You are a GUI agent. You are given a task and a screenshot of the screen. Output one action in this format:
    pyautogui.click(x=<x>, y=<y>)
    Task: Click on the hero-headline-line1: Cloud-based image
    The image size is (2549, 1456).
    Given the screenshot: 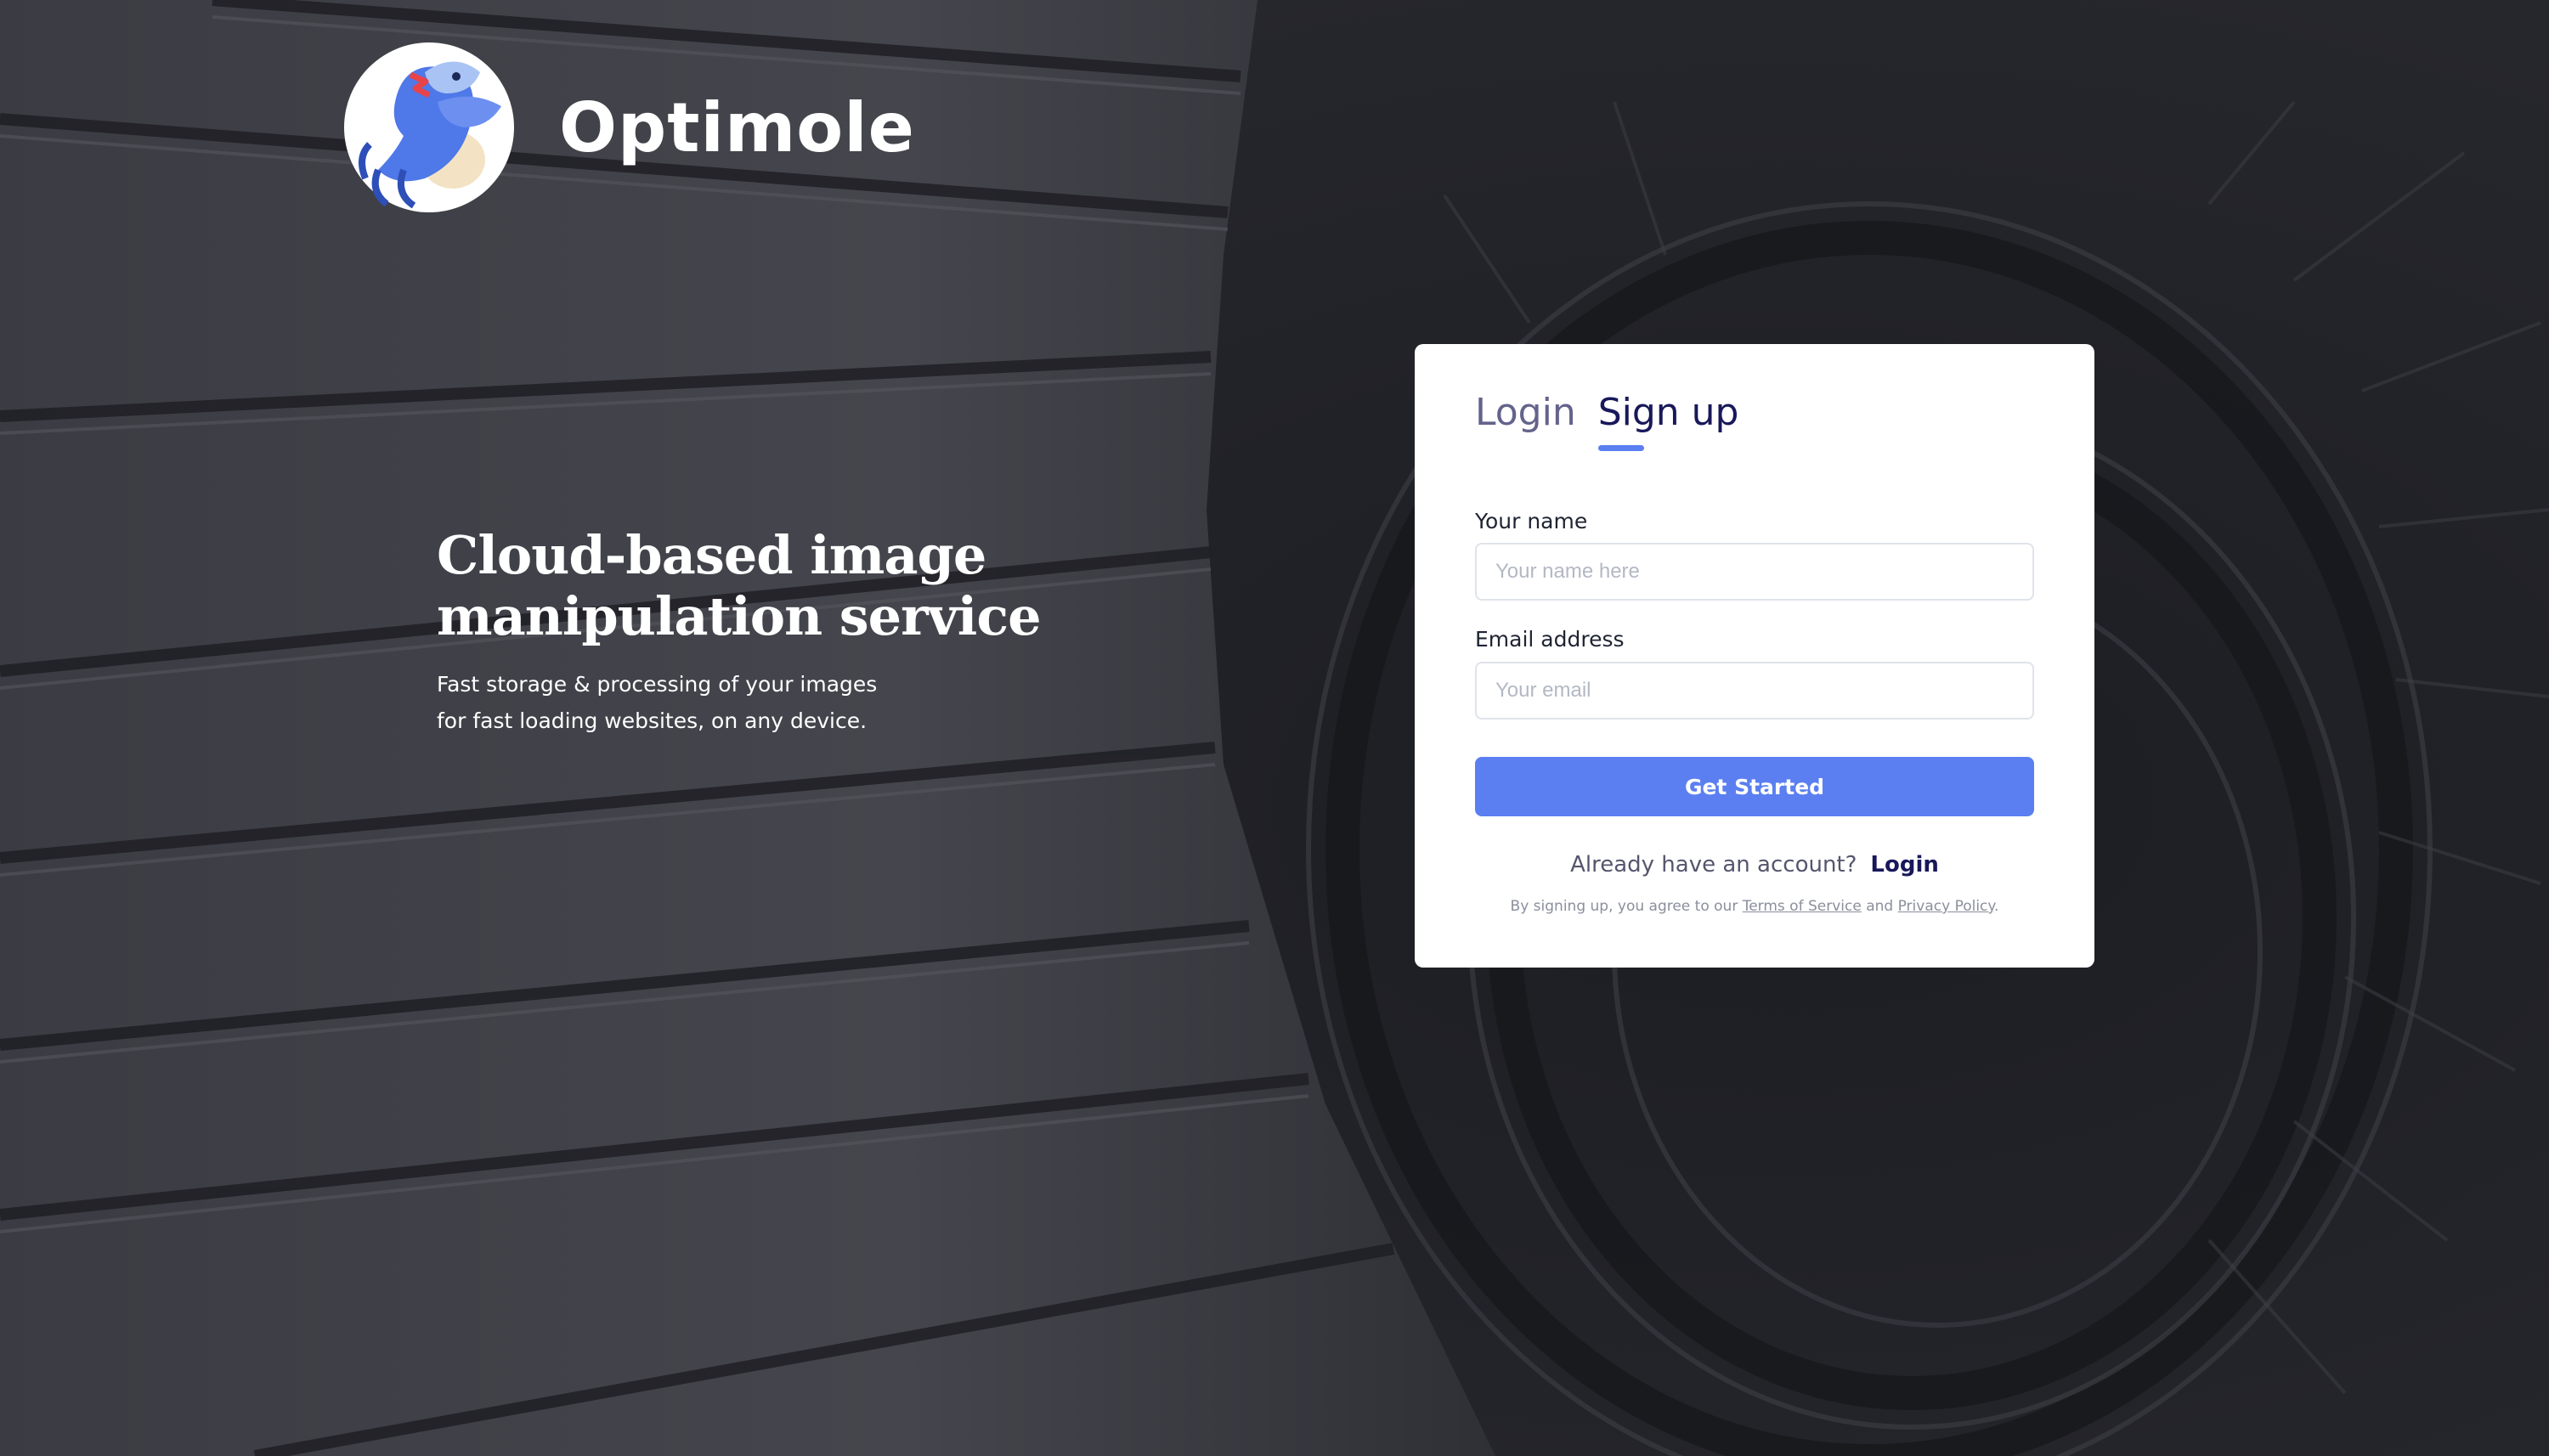 What is the action you would take?
    pyautogui.click(x=711, y=555)
    